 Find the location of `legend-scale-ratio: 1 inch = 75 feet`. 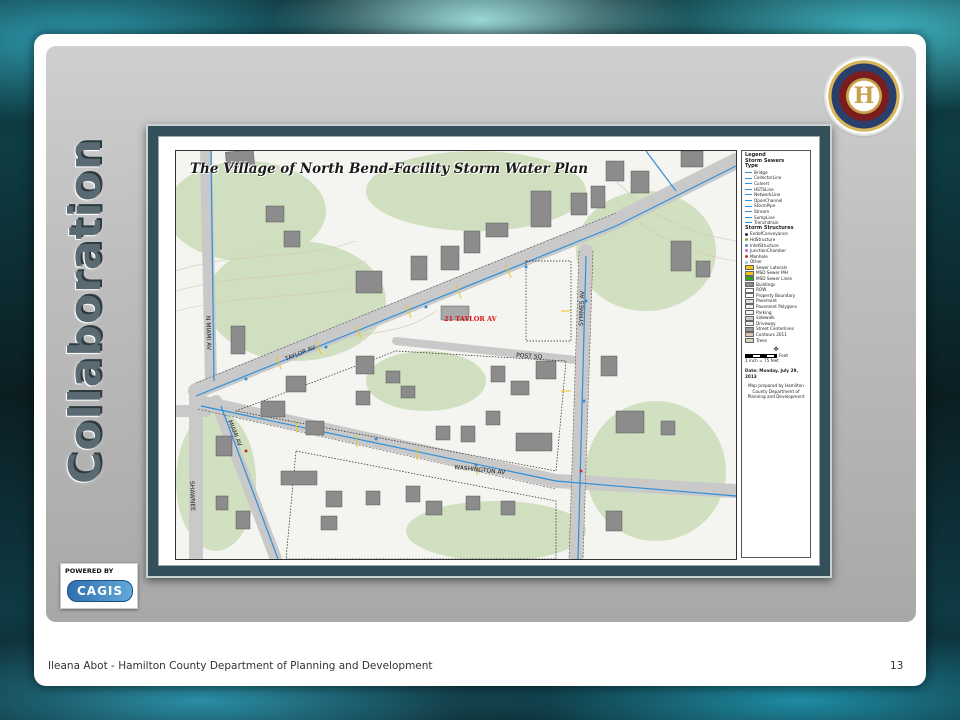

legend-scale-ratio: 1 inch = 75 feet is located at coordinates (762, 361).